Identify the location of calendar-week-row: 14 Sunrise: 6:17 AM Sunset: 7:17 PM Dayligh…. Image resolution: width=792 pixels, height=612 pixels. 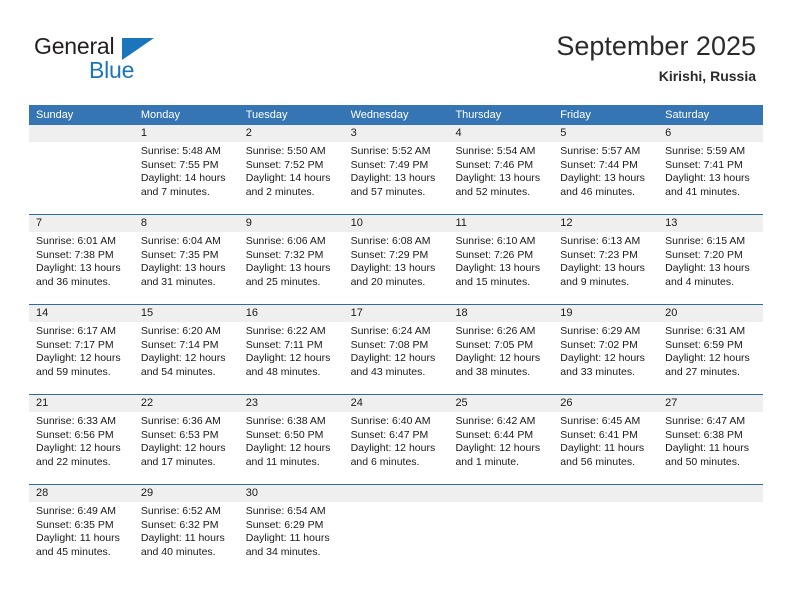
(396, 349).